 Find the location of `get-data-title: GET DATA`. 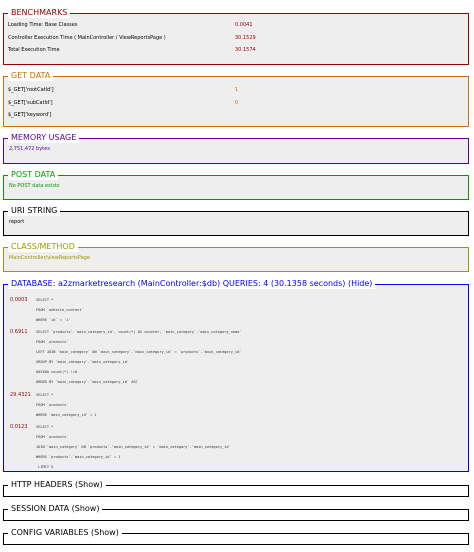

get-data-title: GET DATA is located at coordinates (31, 76).